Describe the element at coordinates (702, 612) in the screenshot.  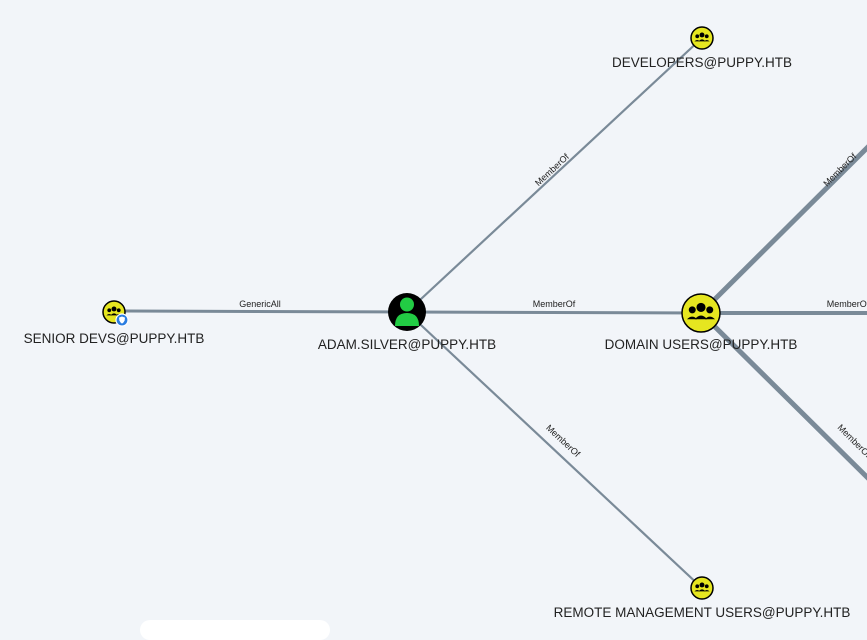
I see `node-label: REMOTE MANAGEMENT USERS@PUPPY.HTB` at that location.